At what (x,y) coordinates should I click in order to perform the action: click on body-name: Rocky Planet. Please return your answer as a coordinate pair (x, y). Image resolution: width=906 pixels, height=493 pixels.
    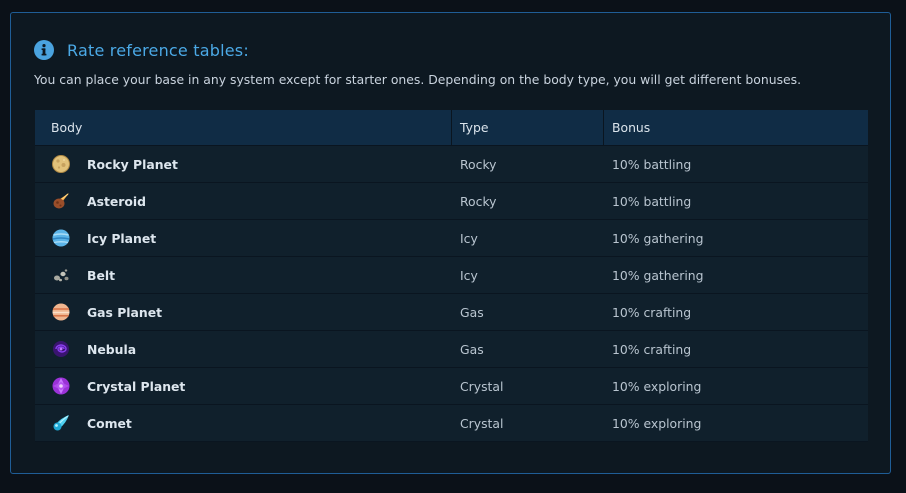
    Looking at the image, I should click on (132, 164).